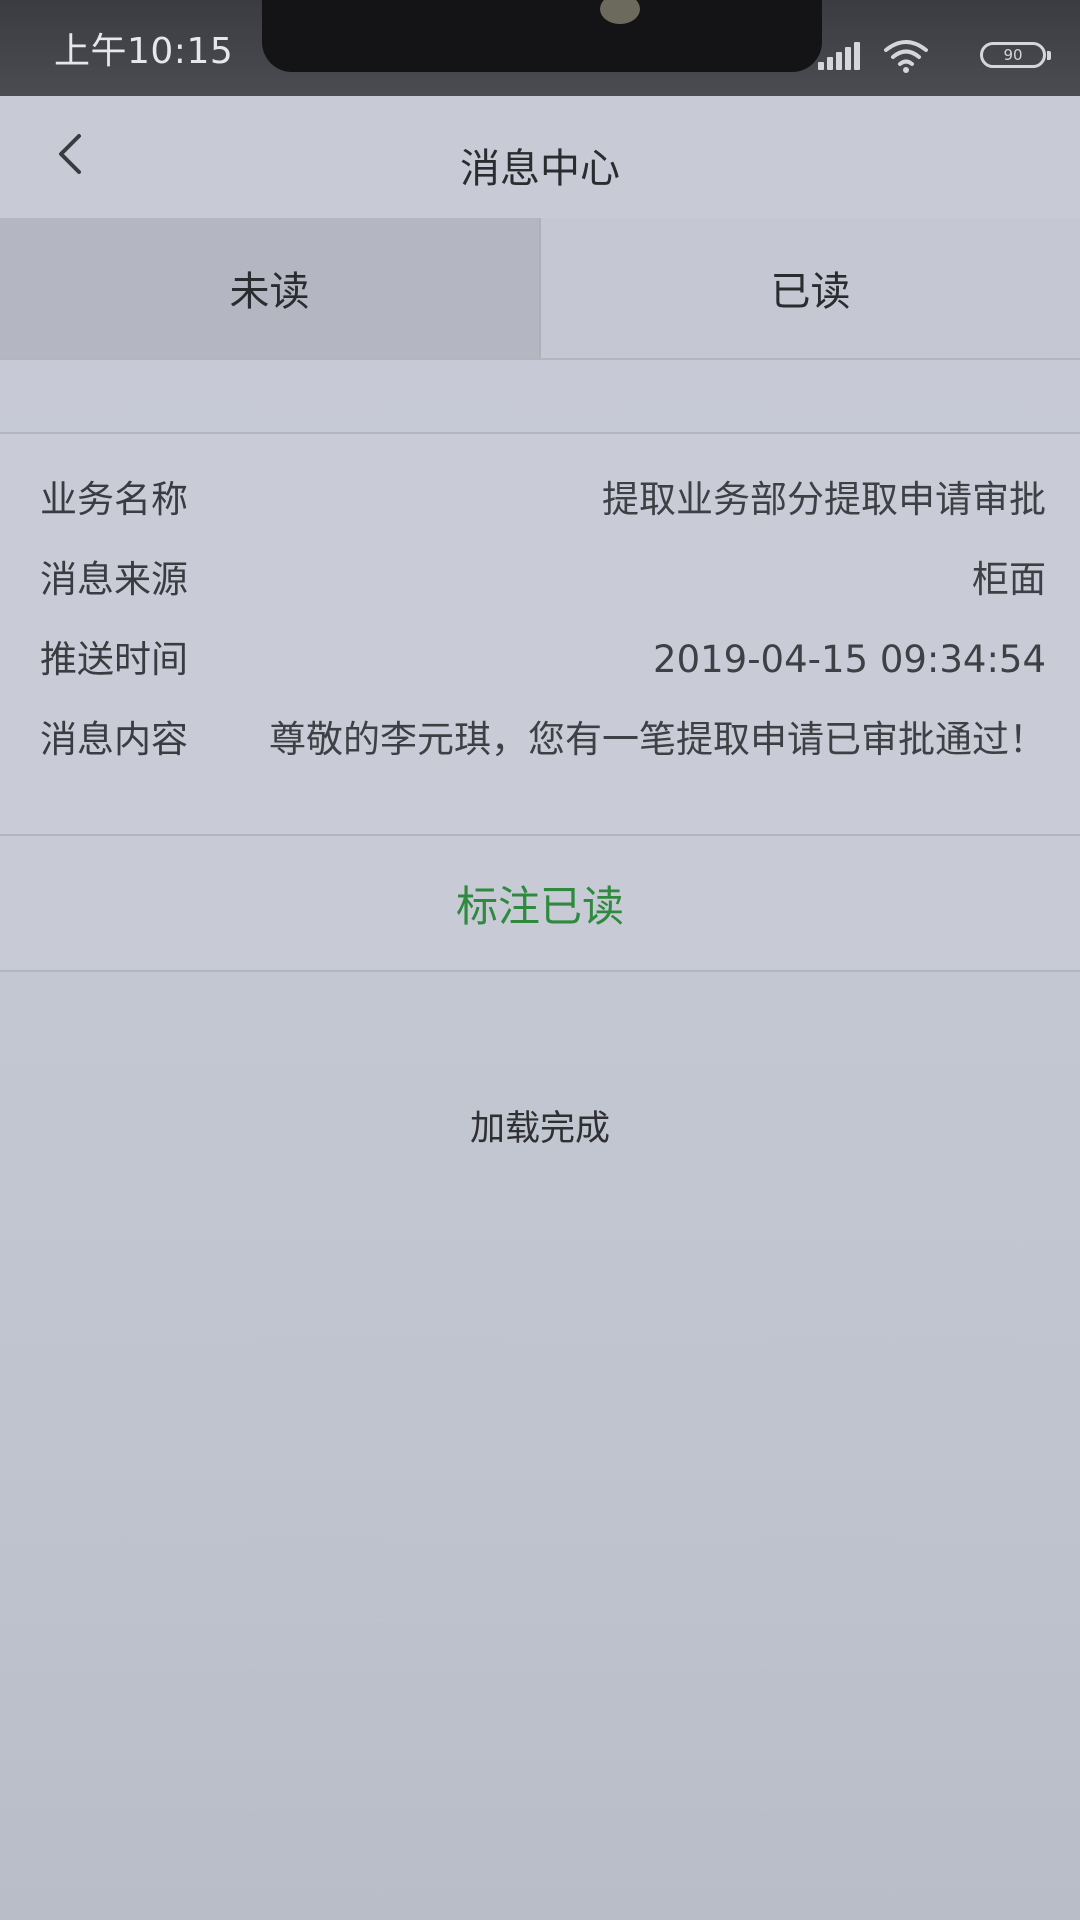 The width and height of the screenshot is (1080, 1920). Describe the element at coordinates (542, 36) in the screenshot. I see `camera-notch` at that location.